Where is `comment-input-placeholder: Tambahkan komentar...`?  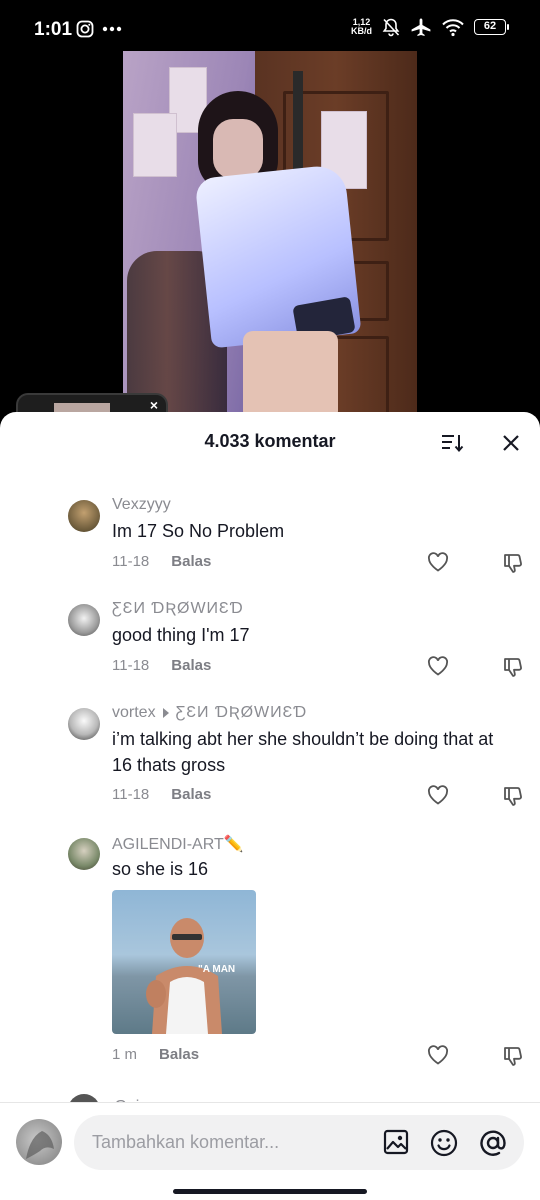
comment-input-placeholder: Tambahkan komentar... is located at coordinates (186, 1142).